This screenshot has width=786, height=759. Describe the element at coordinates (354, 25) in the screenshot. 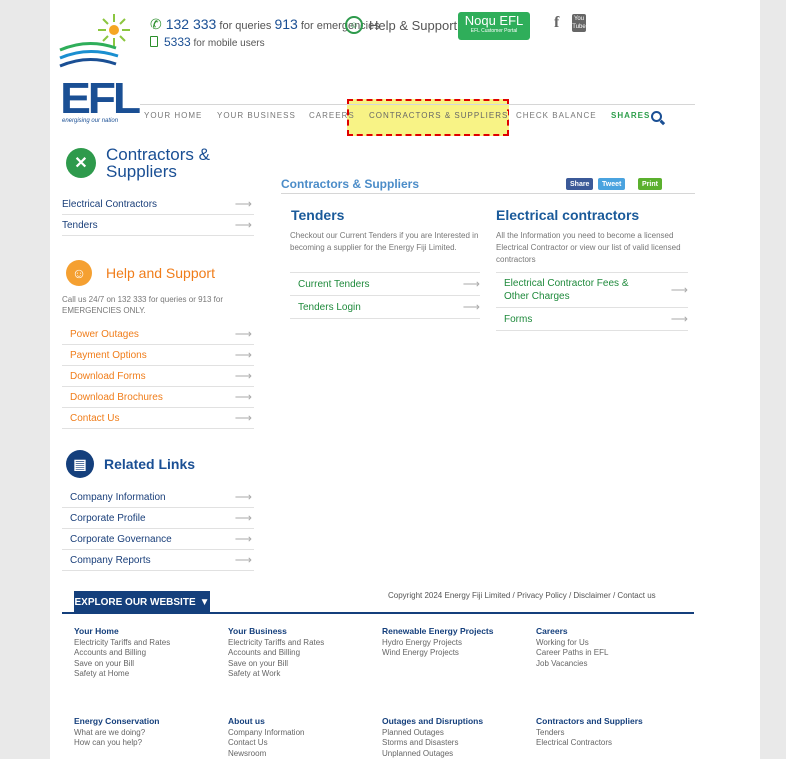

I see `smile-icon: ☺` at that location.